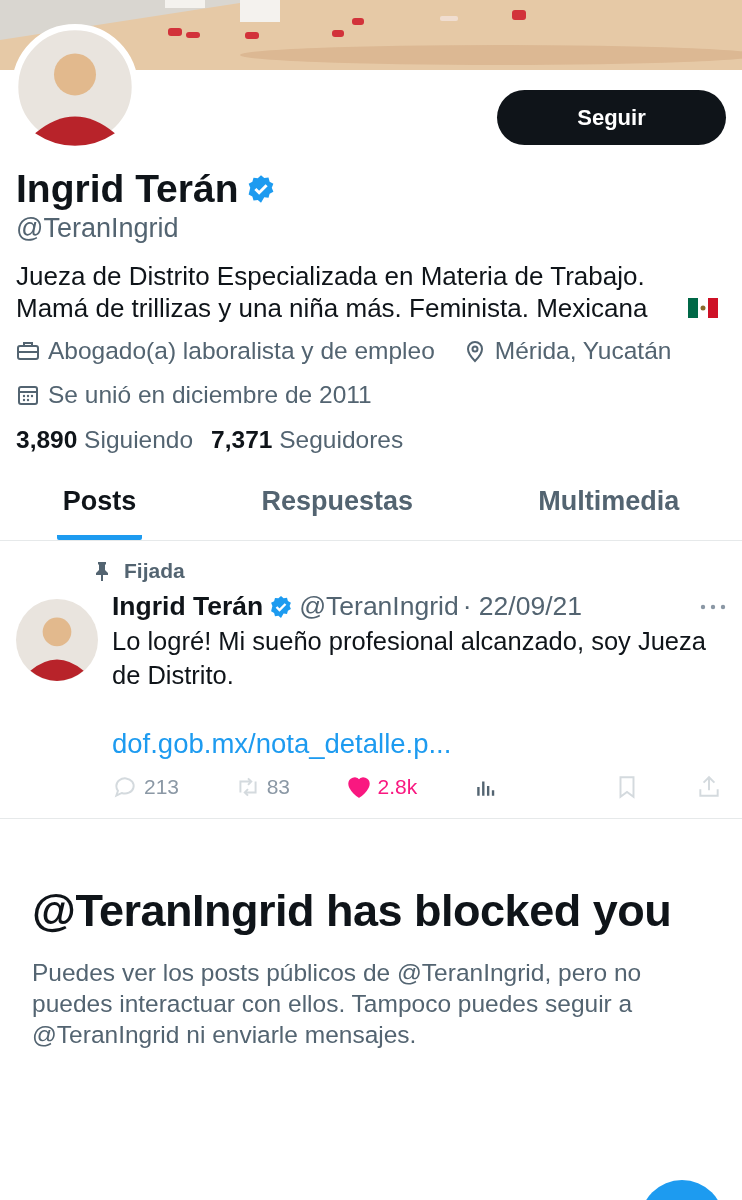  I want to click on follow-button: Seguir, so click(611, 117).